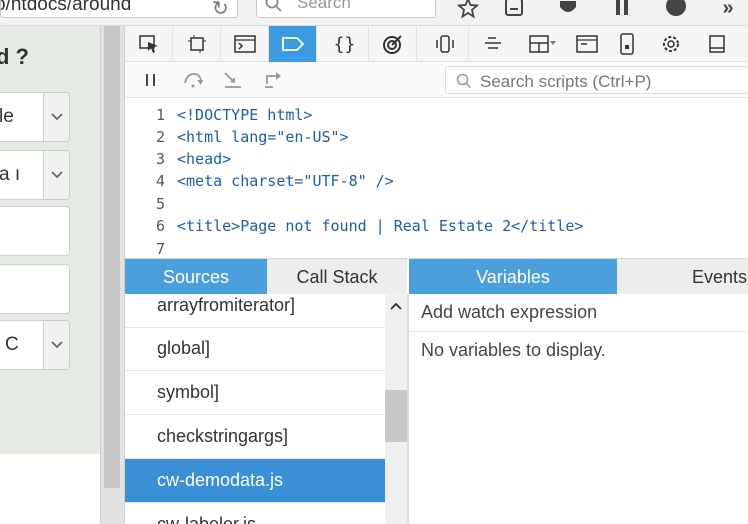  Describe the element at coordinates (717, 44) in the screenshot. I see `dock-icon` at that location.